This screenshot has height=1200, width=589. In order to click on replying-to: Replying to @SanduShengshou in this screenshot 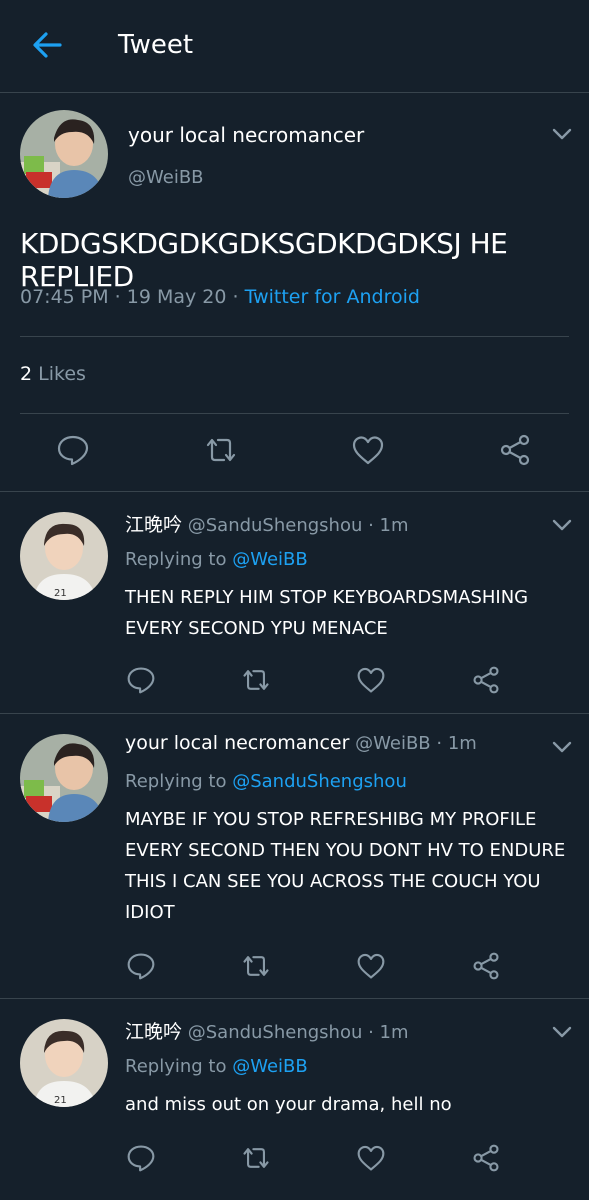, I will do `click(266, 781)`.